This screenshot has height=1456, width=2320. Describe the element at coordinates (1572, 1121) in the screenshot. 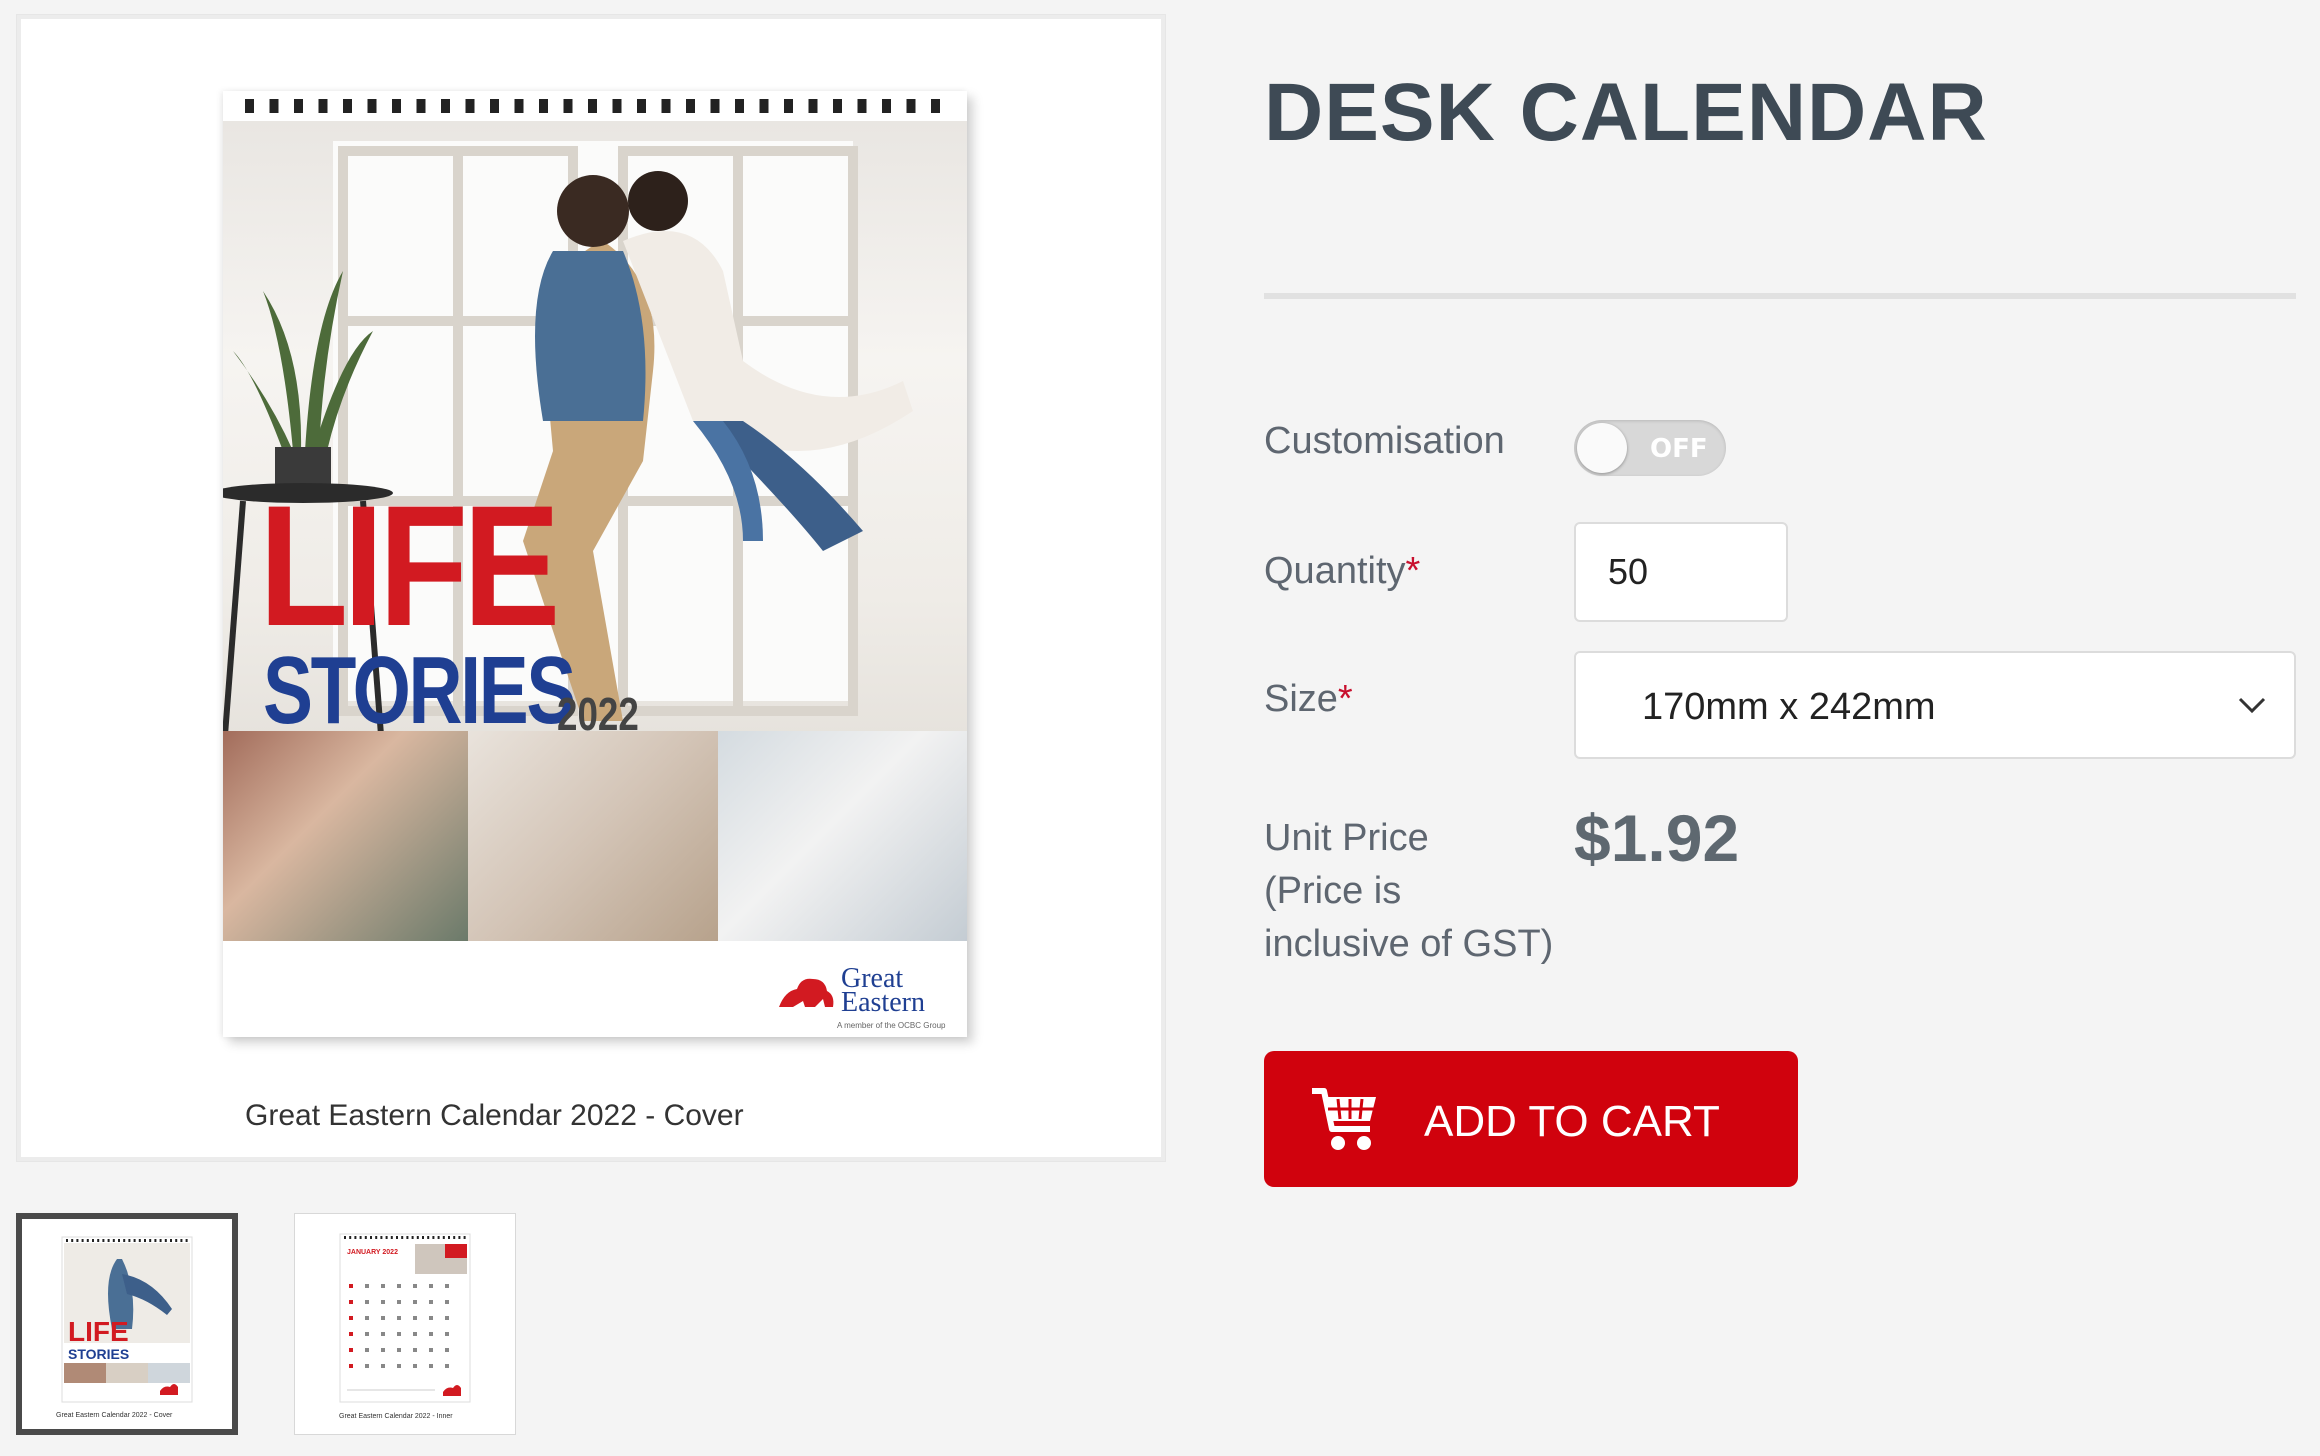

I see `add-to-cart-label: ADD TO CART` at that location.